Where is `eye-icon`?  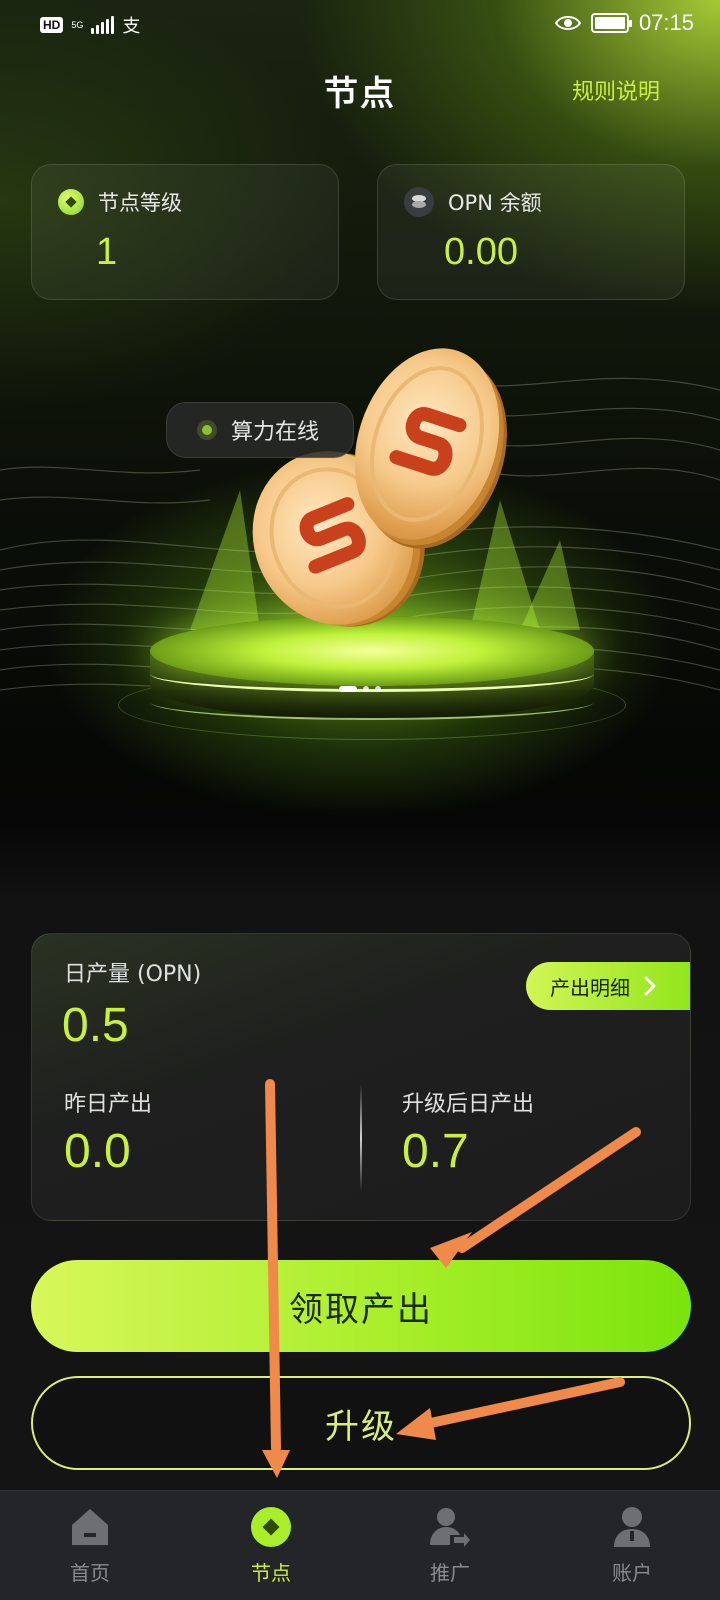
eye-icon is located at coordinates (567, 23).